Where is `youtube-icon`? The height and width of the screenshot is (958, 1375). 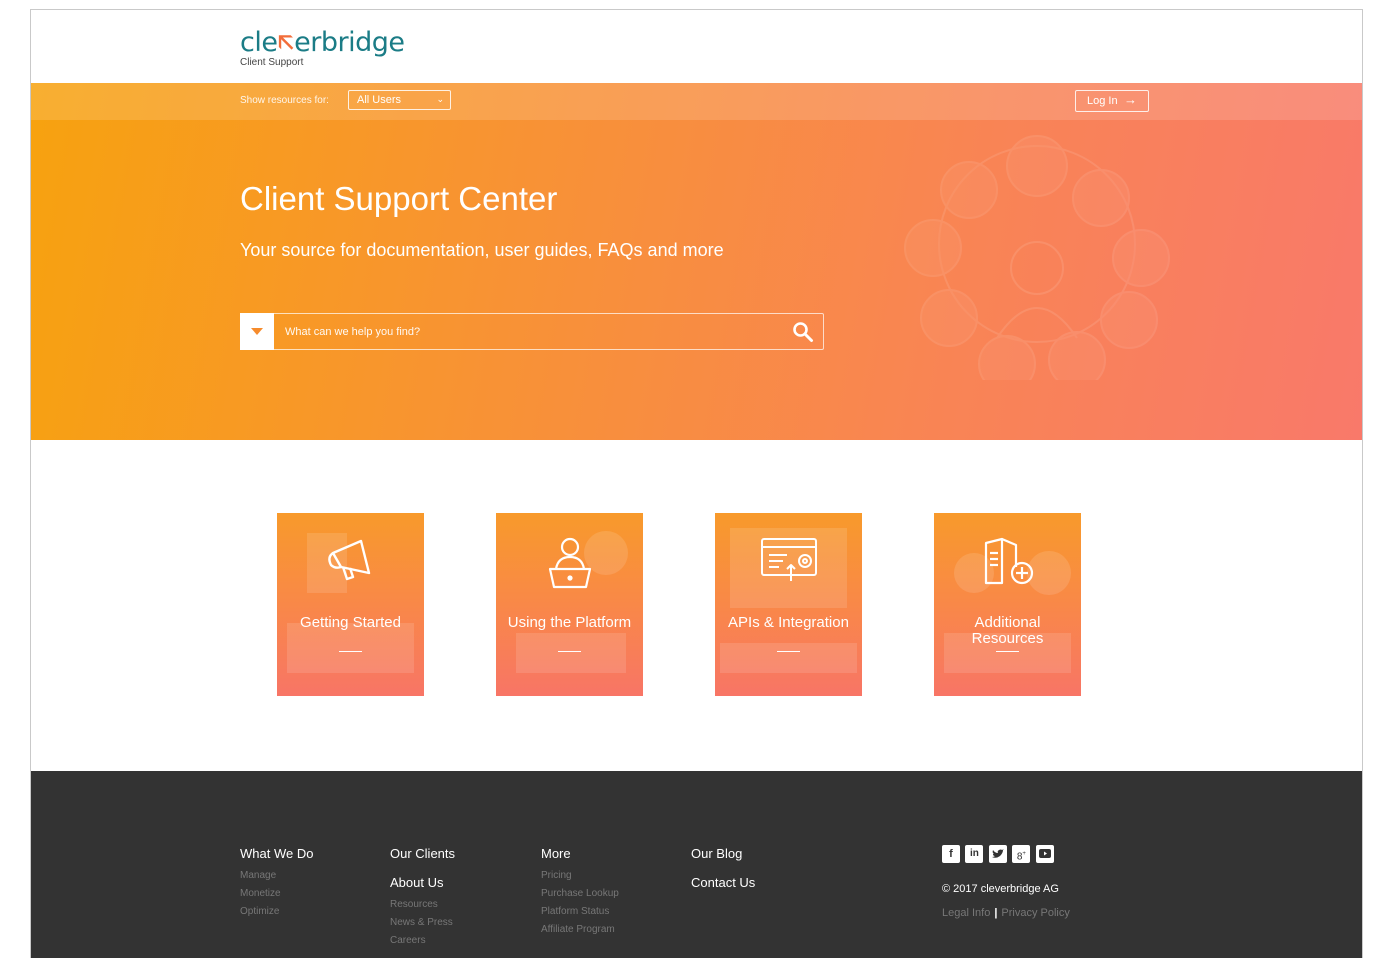 youtube-icon is located at coordinates (1044, 854).